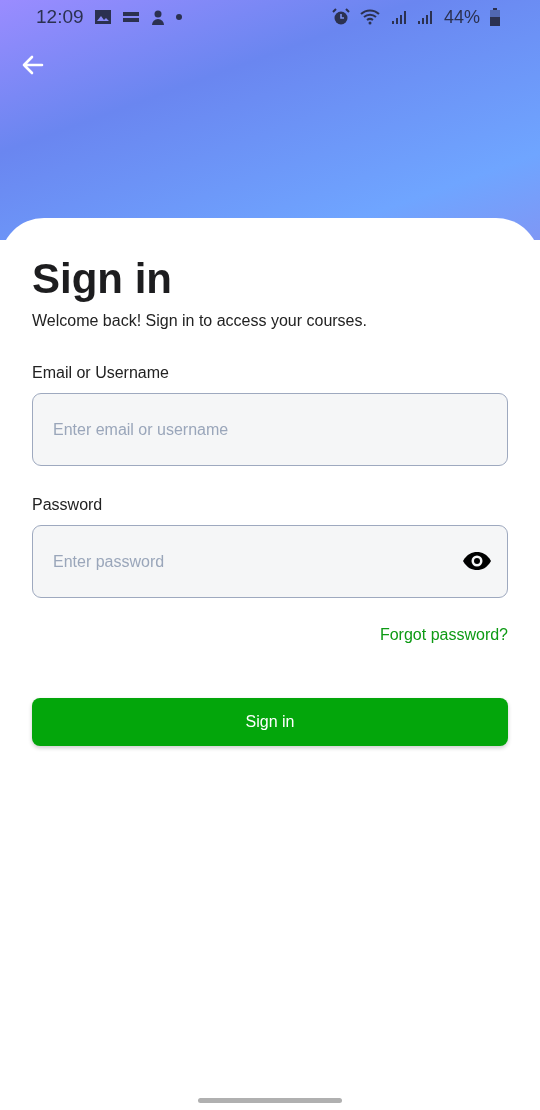 The image size is (540, 1110). What do you see at coordinates (60, 17) in the screenshot?
I see `status-time: 12:09` at bounding box center [60, 17].